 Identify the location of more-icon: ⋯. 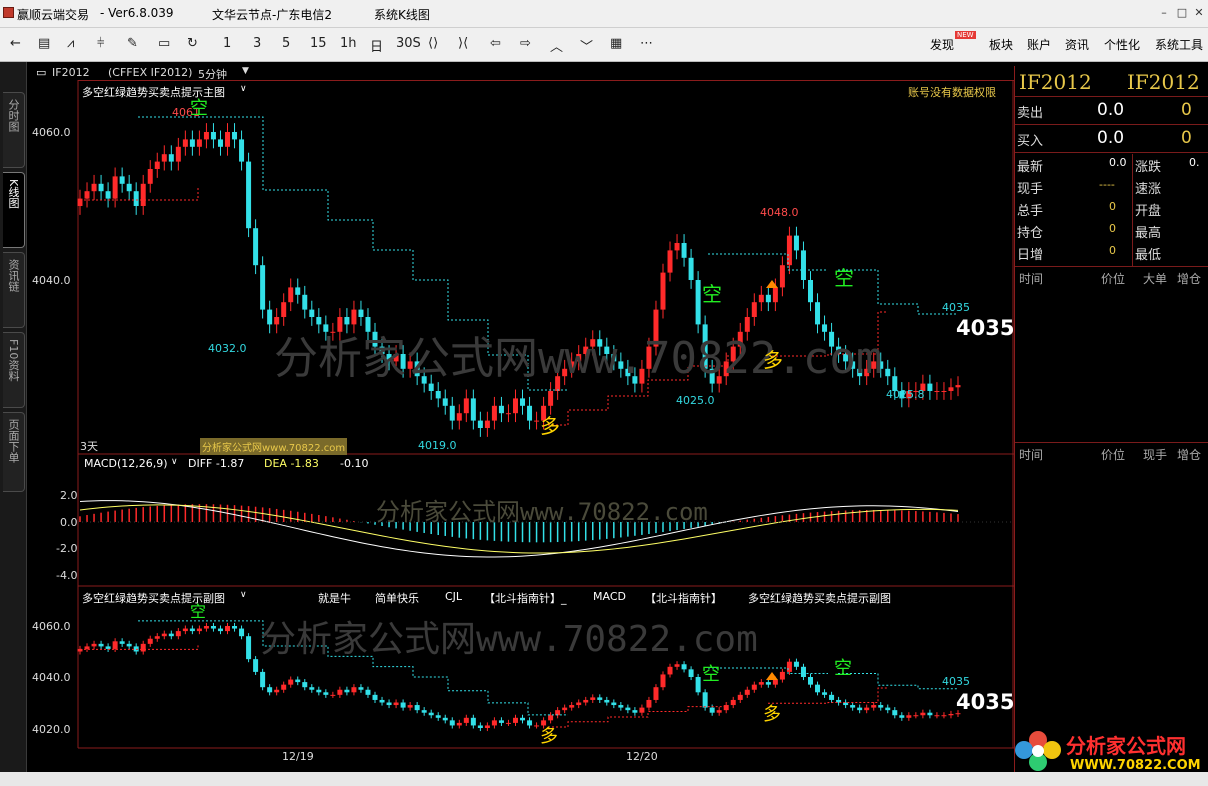
(646, 43).